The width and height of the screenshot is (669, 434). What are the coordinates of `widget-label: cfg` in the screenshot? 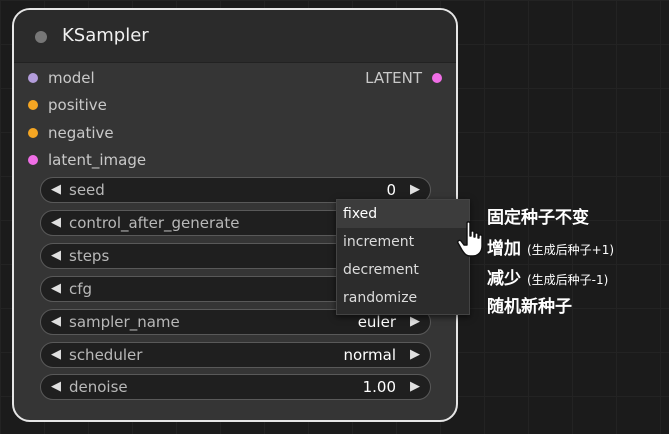 It's located at (81, 289).